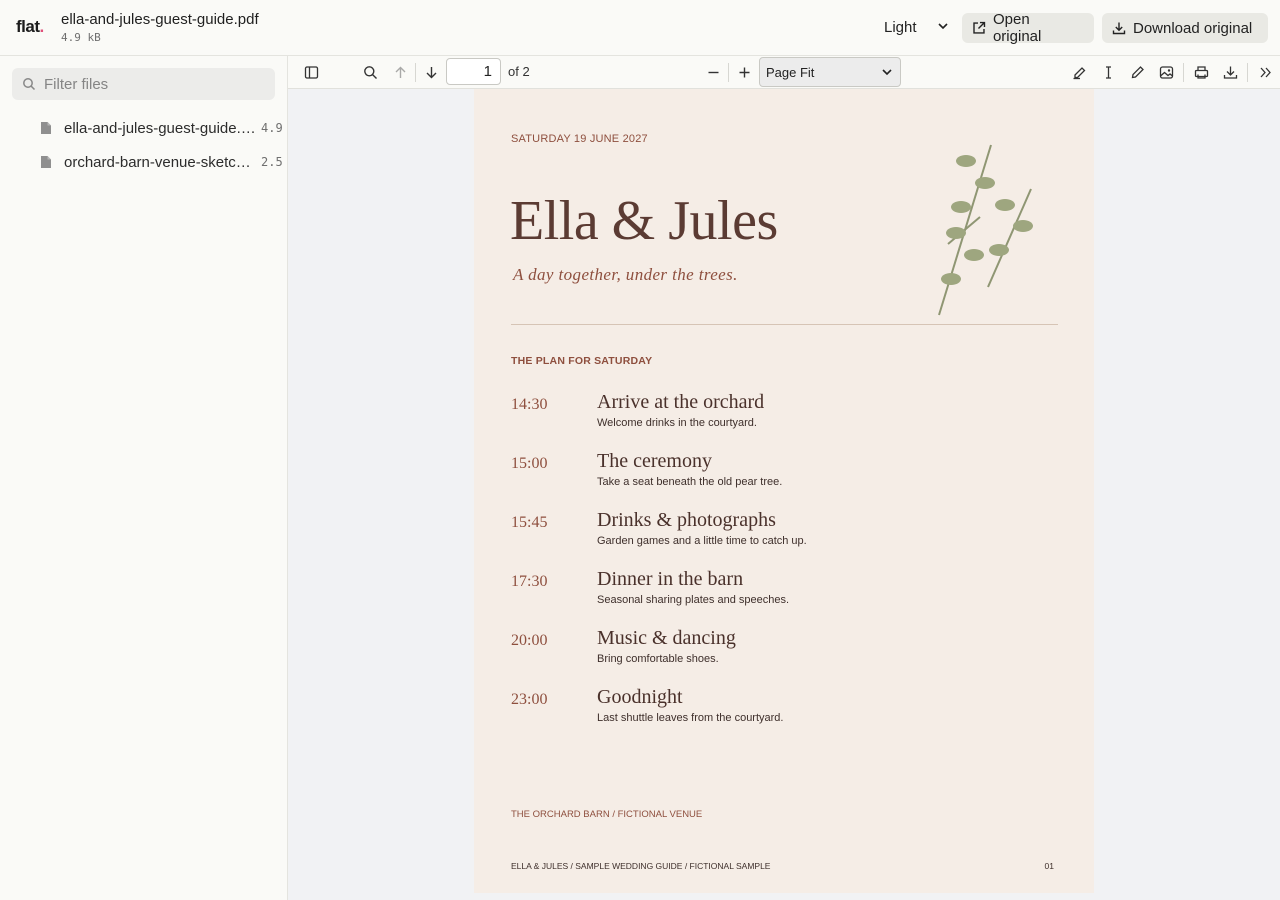 The width and height of the screenshot is (1280, 900). Describe the element at coordinates (654, 461) in the screenshot. I see `schedule-title: The ceremony` at that location.